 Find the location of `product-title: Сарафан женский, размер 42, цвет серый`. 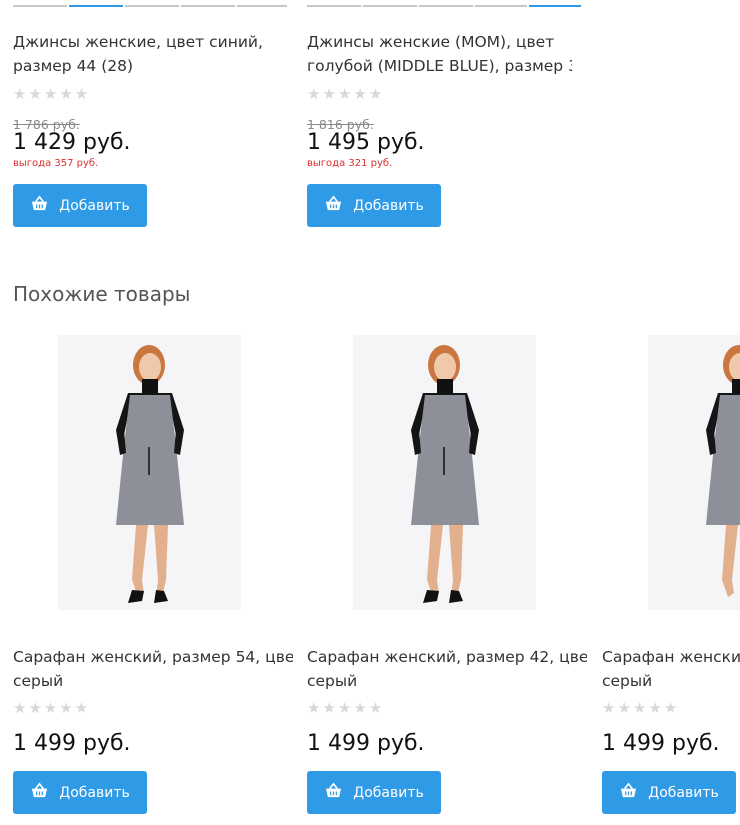

product-title: Сарафан женский, размер 42, цвет серый is located at coordinates (447, 669).